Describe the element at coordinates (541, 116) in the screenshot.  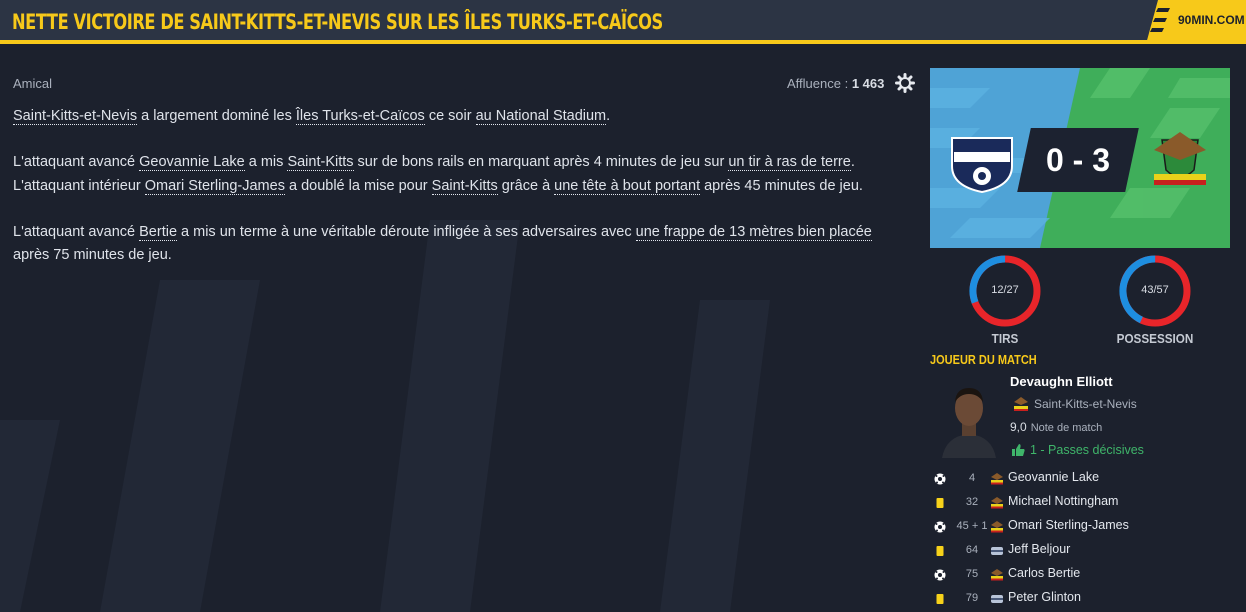
I see `stadium-link: au National Stadium` at that location.